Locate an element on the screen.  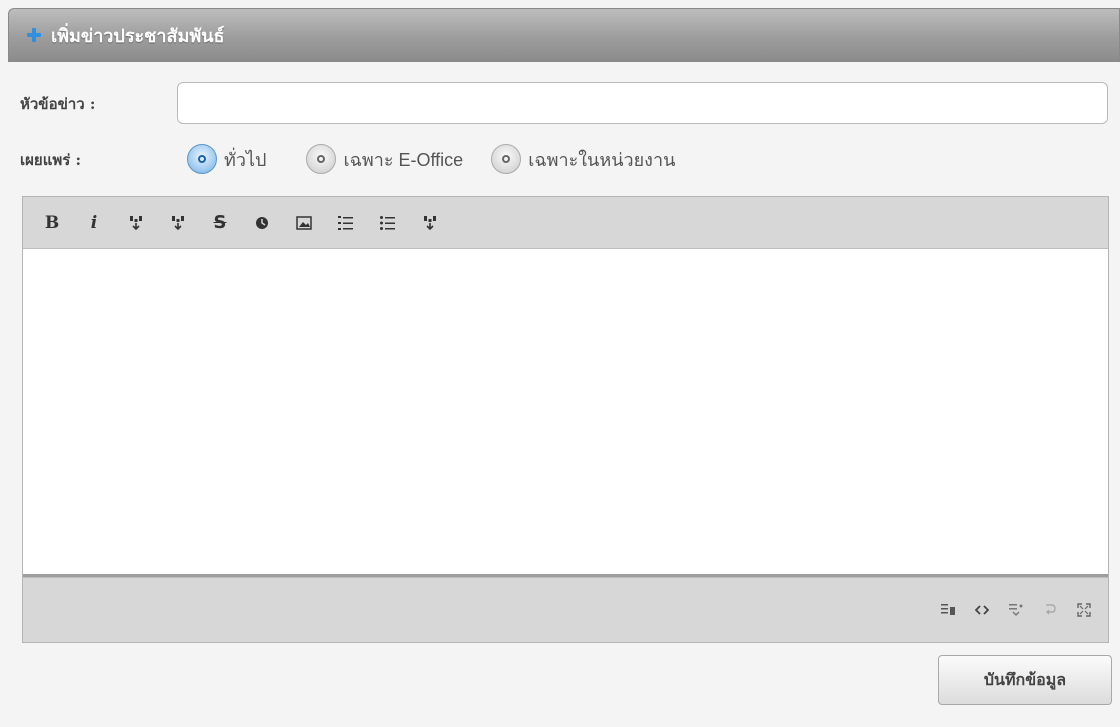
plus-icon is located at coordinates (34, 35).